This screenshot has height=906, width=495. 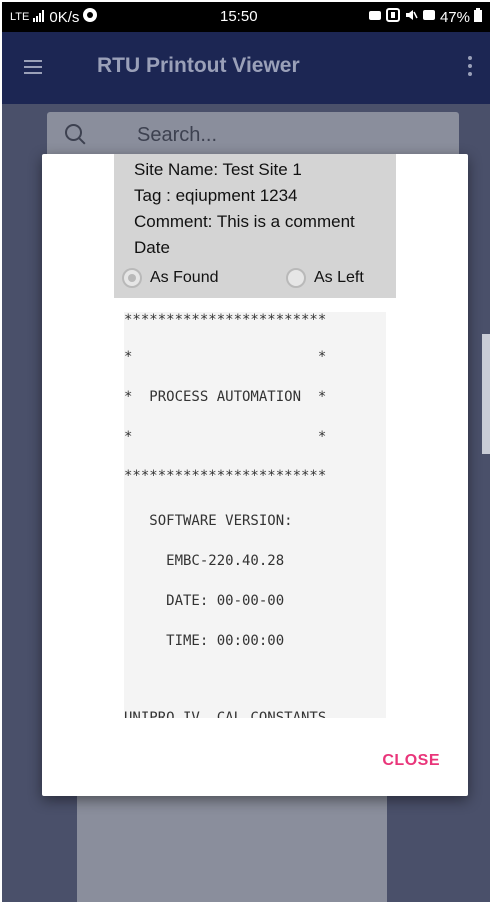 I want to click on battery-level: 47%, so click(x=454, y=17).